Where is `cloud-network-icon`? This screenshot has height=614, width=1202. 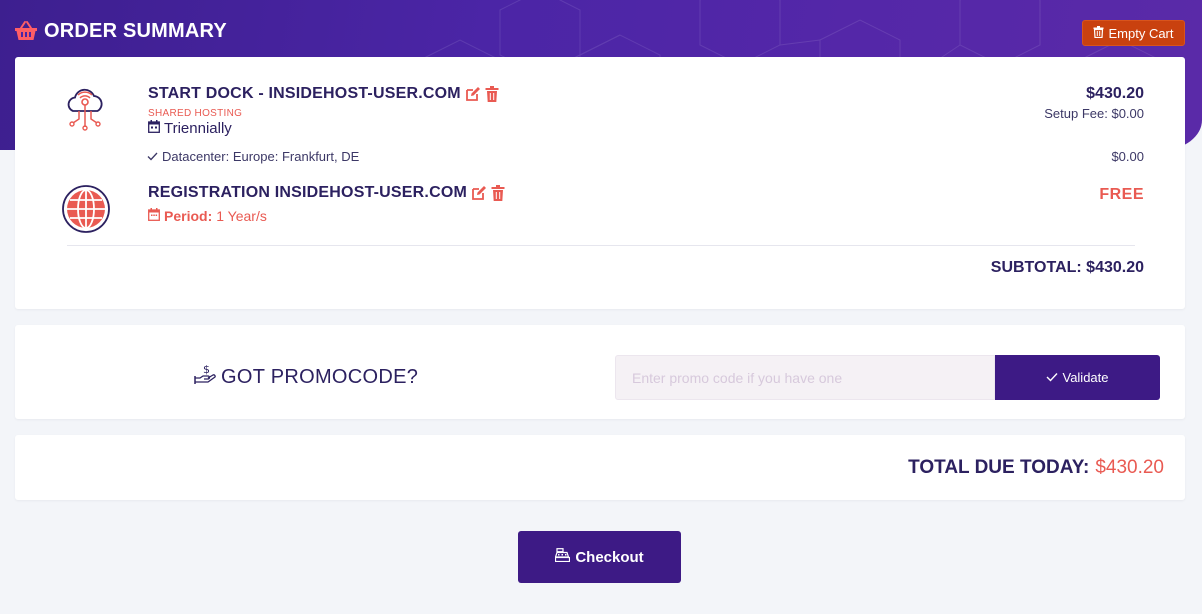 cloud-network-icon is located at coordinates (85, 111).